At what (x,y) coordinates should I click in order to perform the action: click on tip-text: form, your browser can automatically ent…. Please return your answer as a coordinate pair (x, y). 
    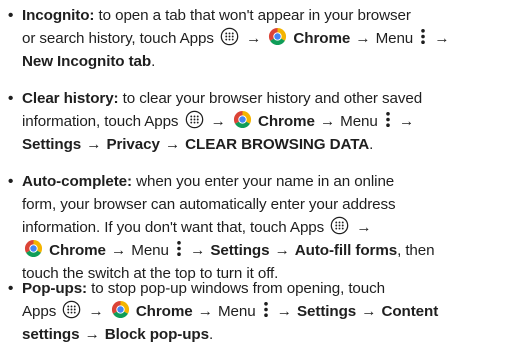
    Looking at the image, I should click on (209, 204).